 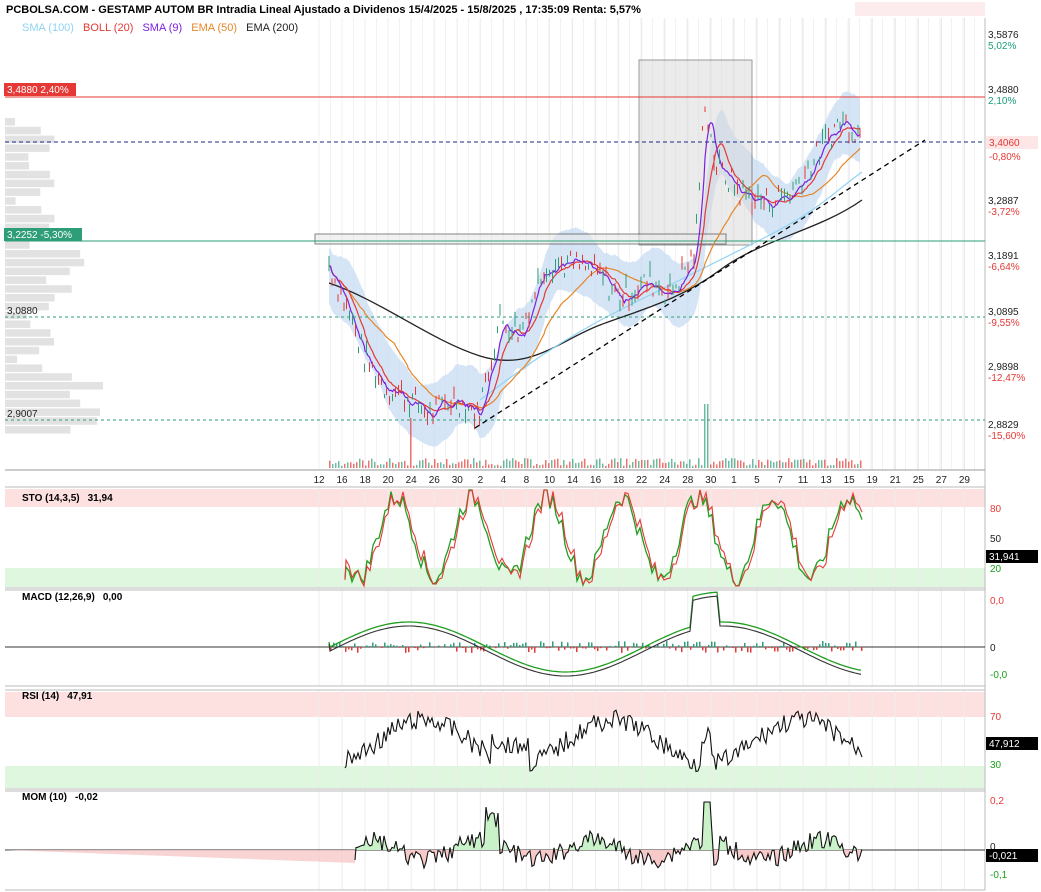 I want to click on x-tick-label: 4, so click(x=504, y=480).